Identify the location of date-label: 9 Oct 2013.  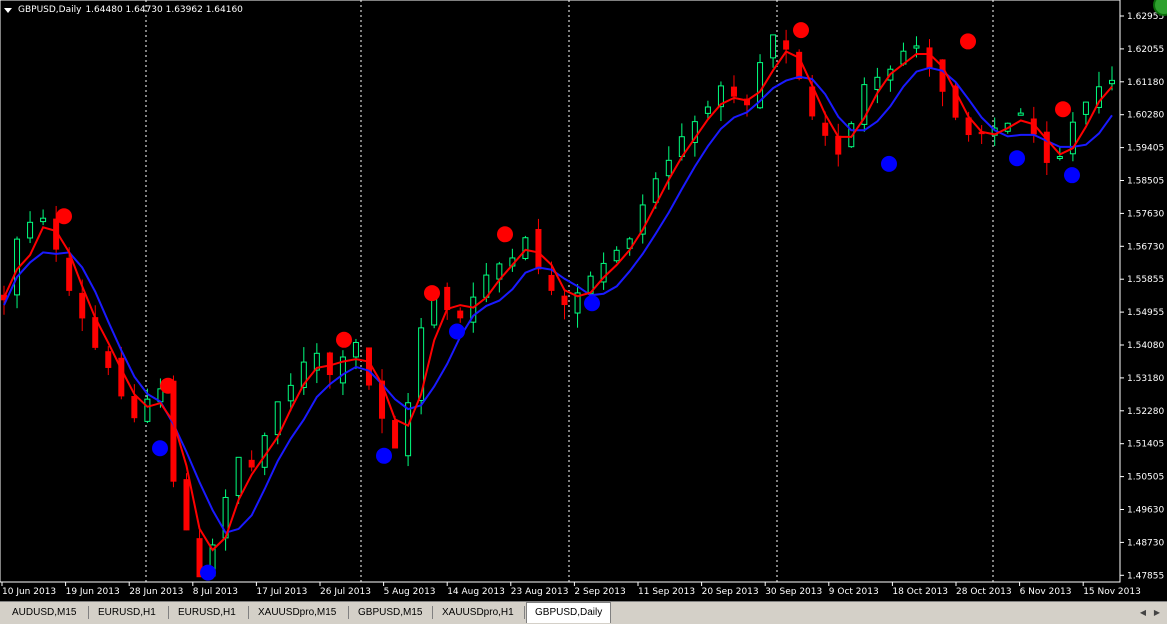
(854, 592).